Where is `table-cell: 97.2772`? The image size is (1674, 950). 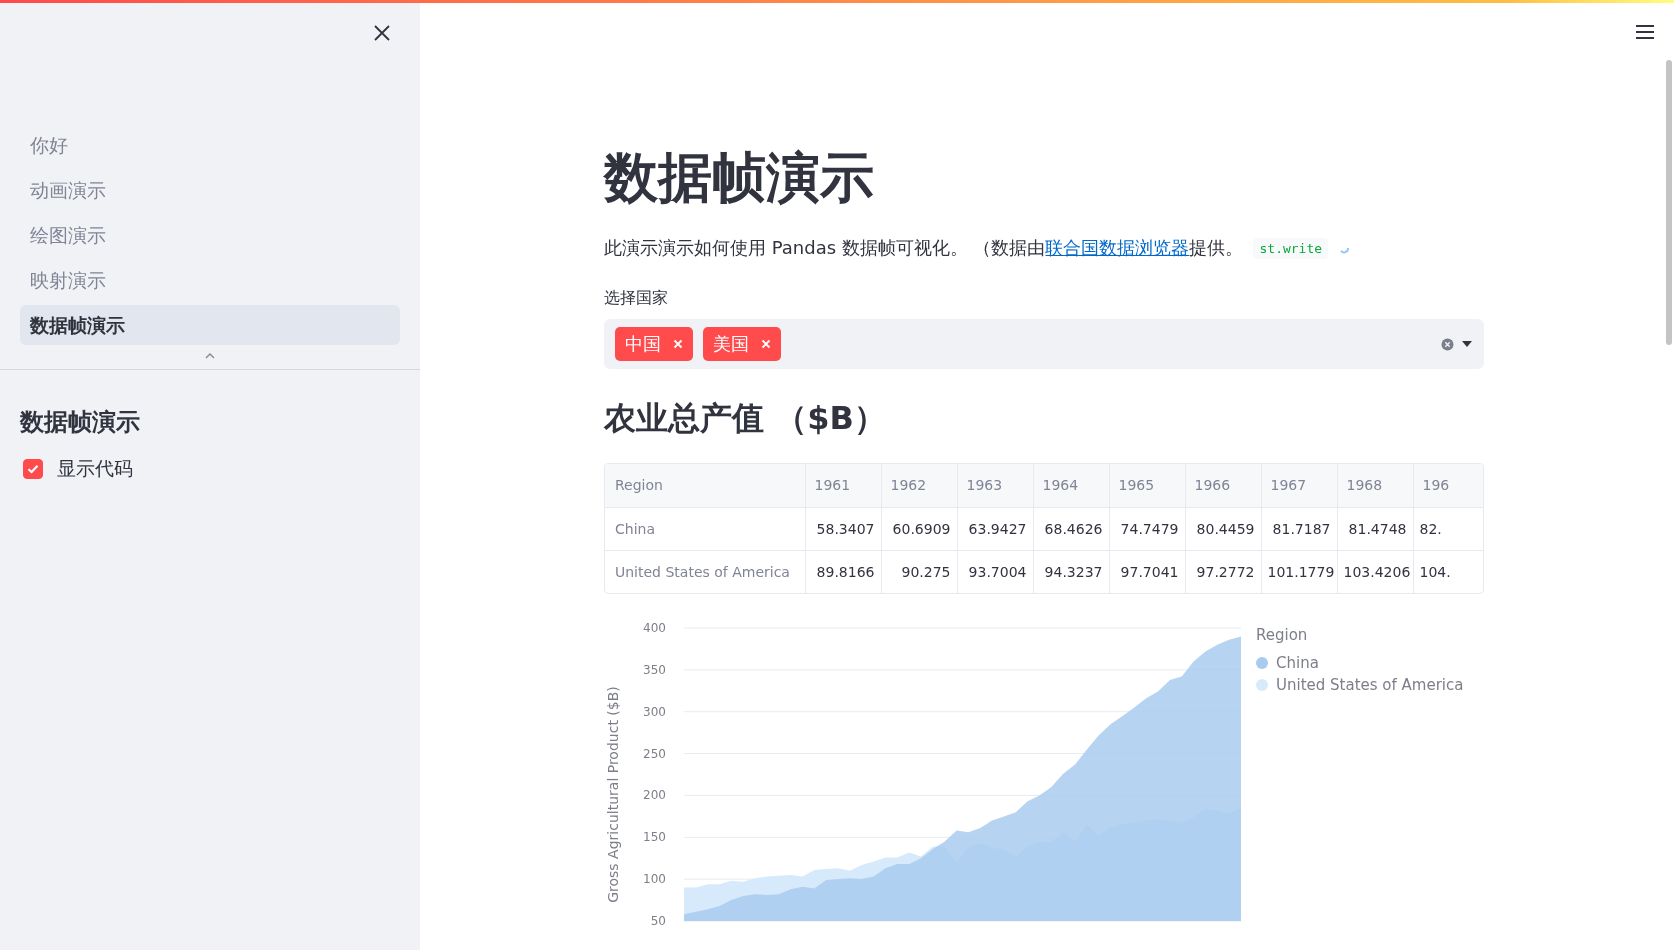
table-cell: 97.2772 is located at coordinates (1223, 571).